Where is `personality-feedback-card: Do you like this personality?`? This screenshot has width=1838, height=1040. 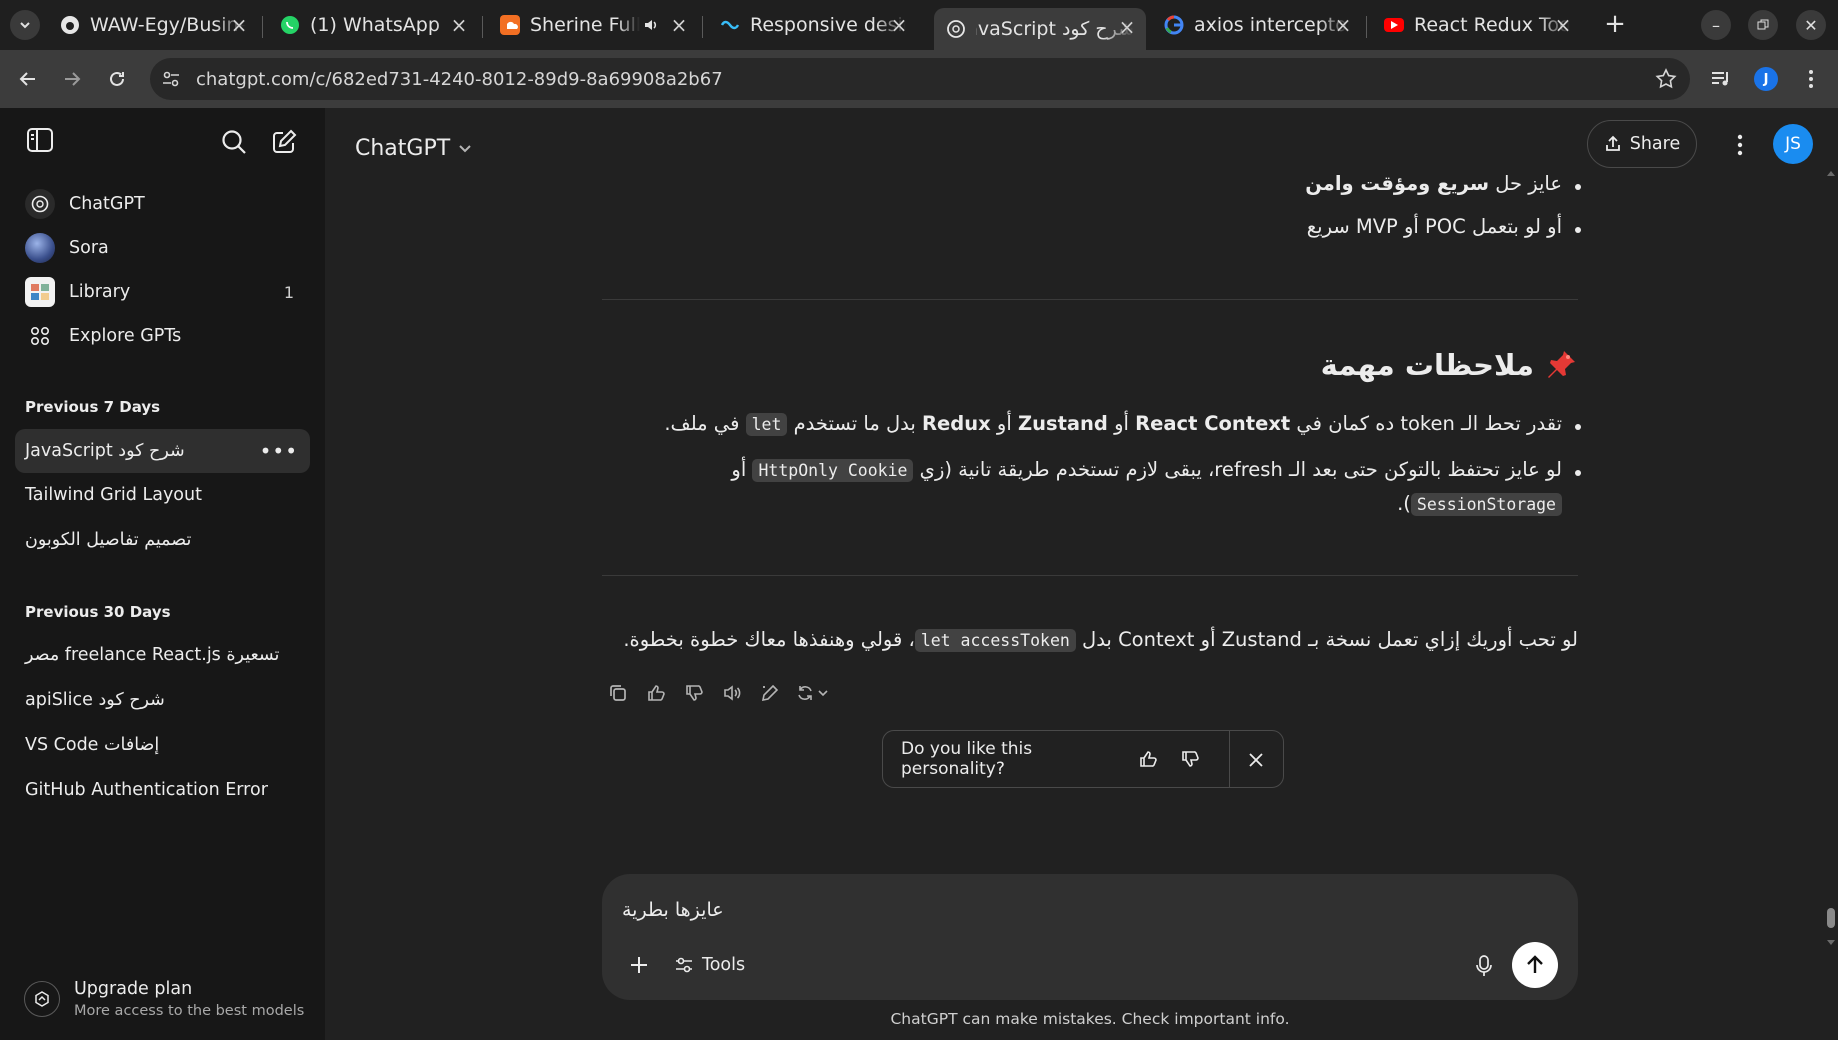 personality-feedback-card: Do you like this personality? is located at coordinates (1083, 759).